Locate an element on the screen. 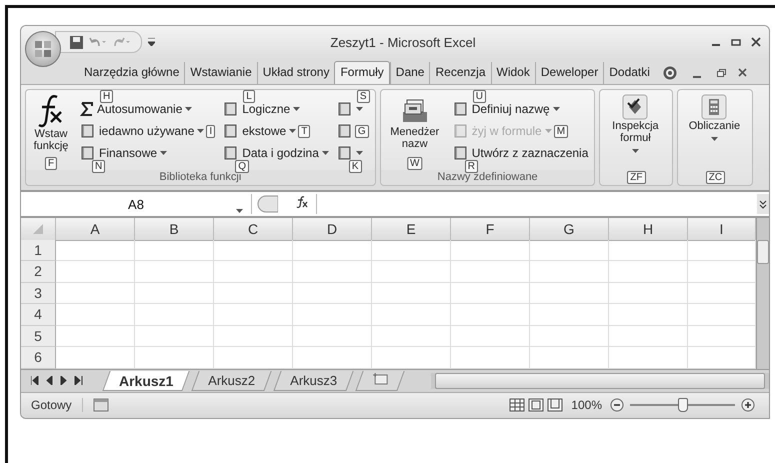 The image size is (775, 463). keytip: R is located at coordinates (471, 166).